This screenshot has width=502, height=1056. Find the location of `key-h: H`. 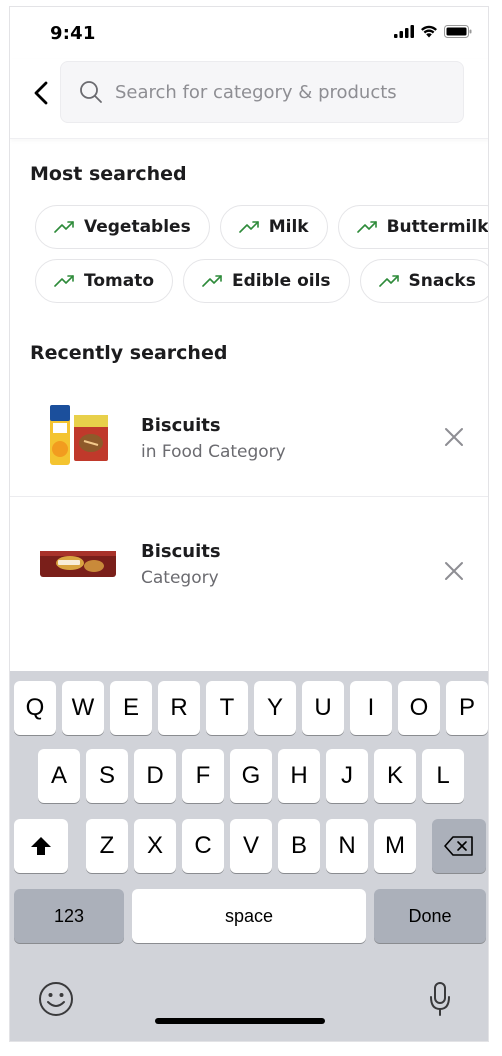

key-h: H is located at coordinates (299, 776).